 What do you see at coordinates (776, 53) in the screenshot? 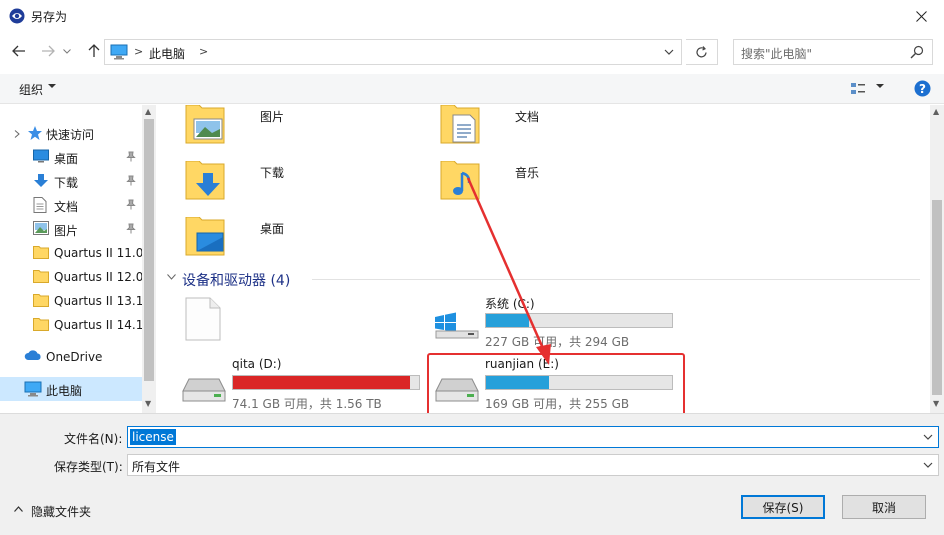
I see `search-input: 搜索"此电脑"` at bounding box center [776, 53].